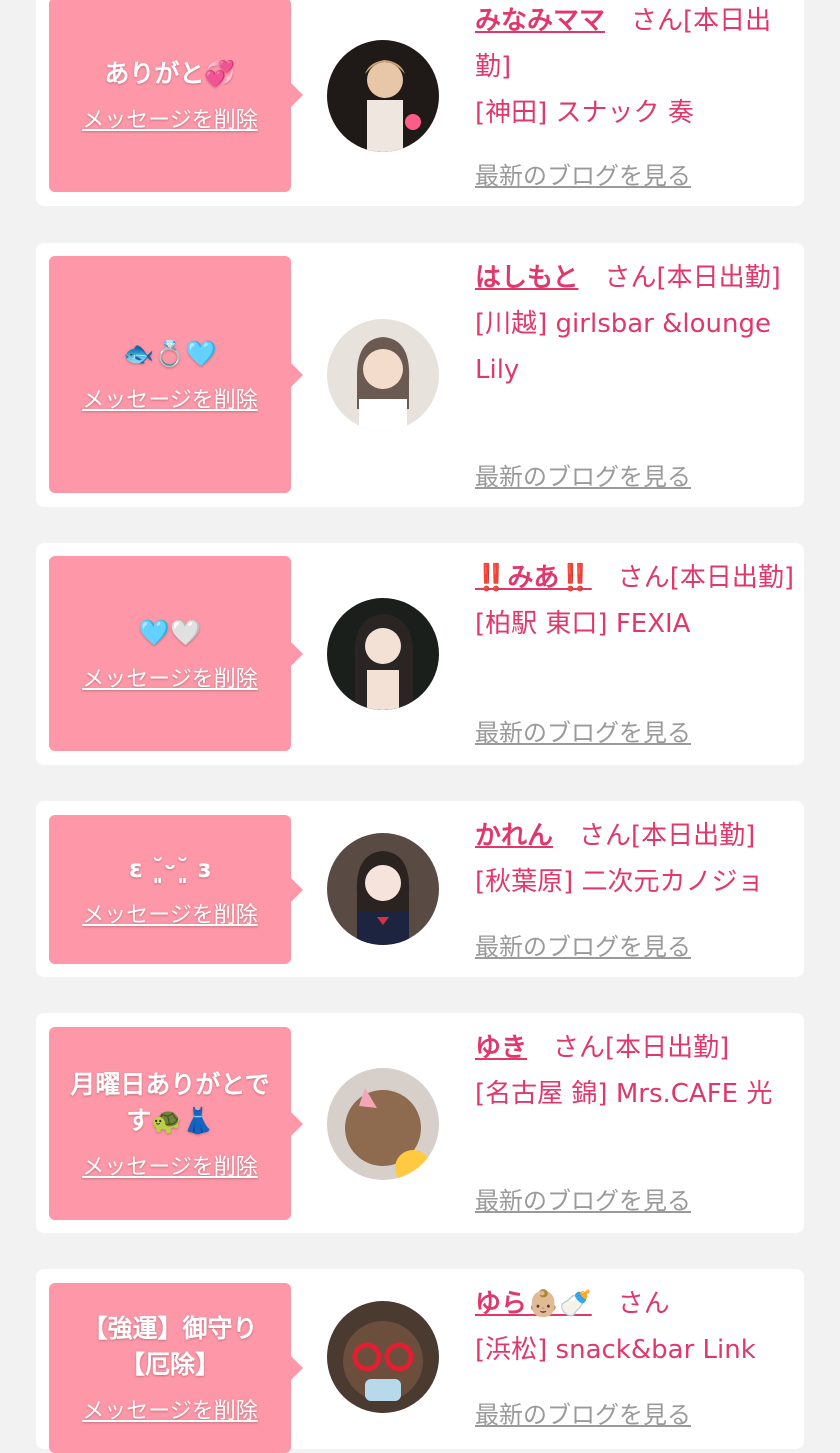 The image size is (840, 1453). What do you see at coordinates (170, 1102) in the screenshot?
I see `message-text: 月曜日ありがとです🐢👗` at bounding box center [170, 1102].